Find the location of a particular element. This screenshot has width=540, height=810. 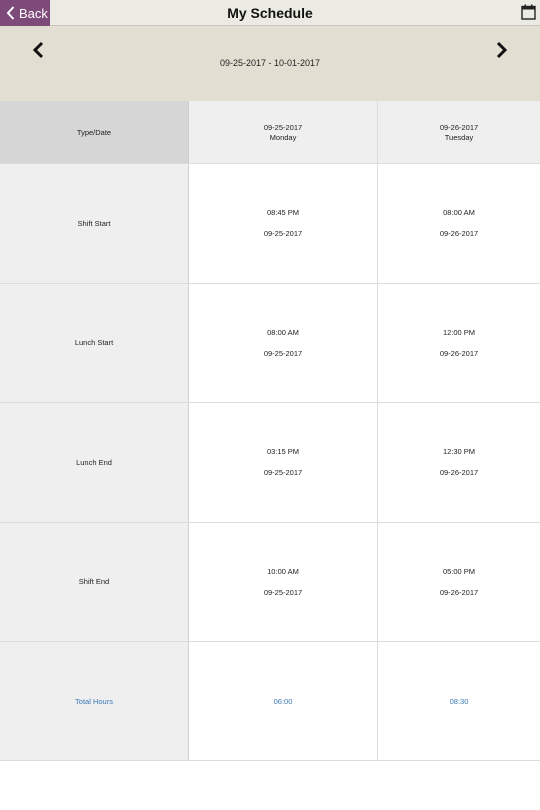

schedule-cell: 05:00 PM 09-26-2017 is located at coordinates (459, 581).